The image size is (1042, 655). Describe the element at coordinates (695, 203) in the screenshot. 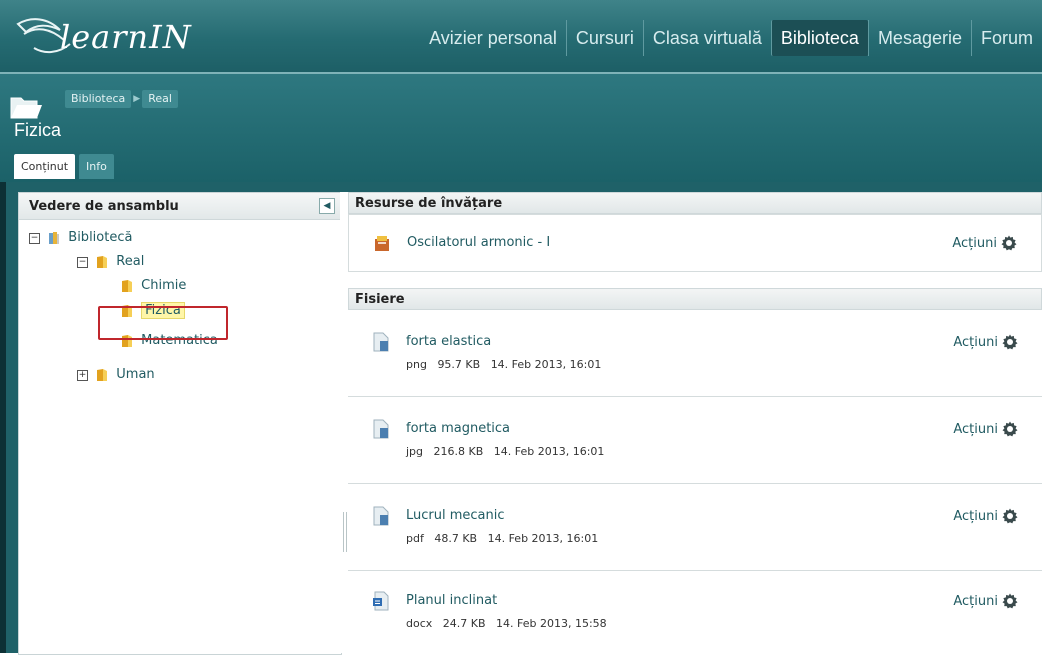

I see `section-header-learning: Resurse de învățare` at that location.